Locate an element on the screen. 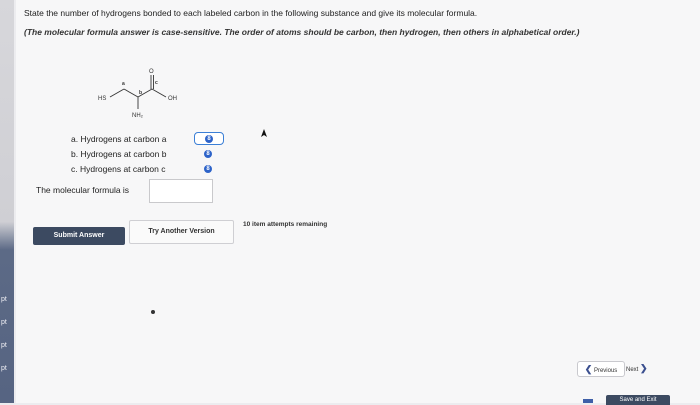 The width and height of the screenshot is (700, 405). molecule-structure: HS OH O NH₂ a b c is located at coordinates (137, 94).